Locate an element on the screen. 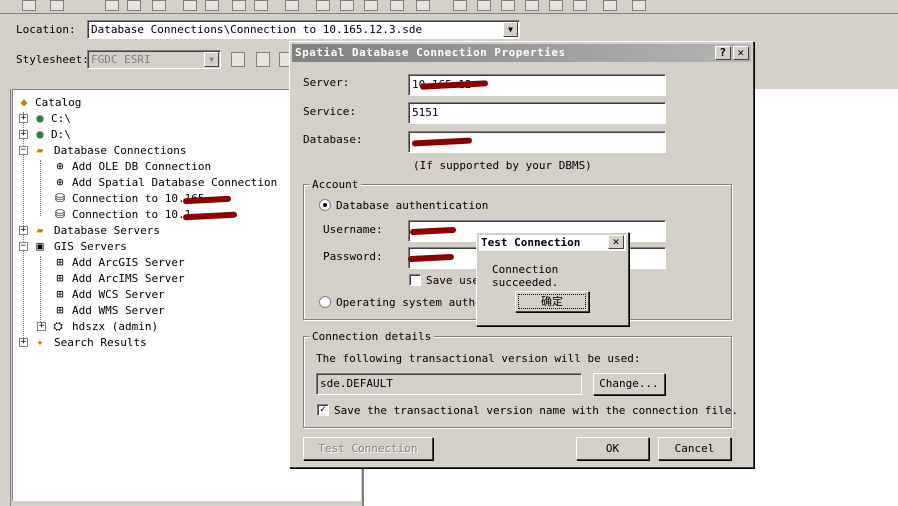 The height and width of the screenshot is (506, 898). stylesheet-dropdown-button: ▼ is located at coordinates (211, 59).